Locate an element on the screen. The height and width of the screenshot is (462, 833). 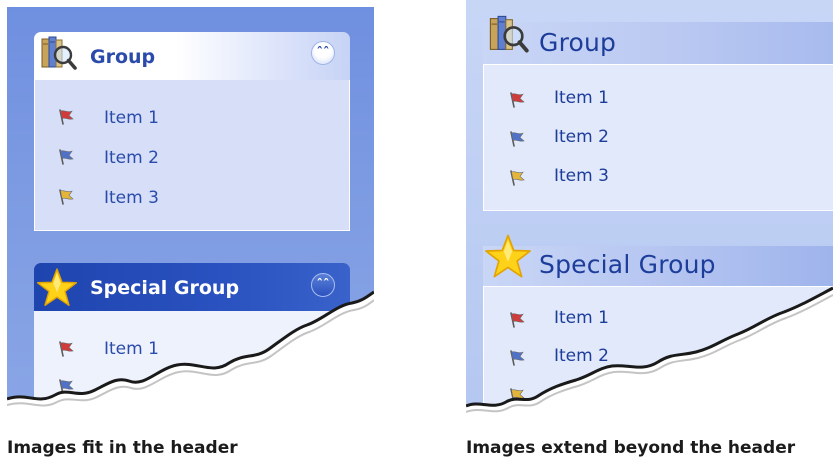
right-caption: Images extend beyond the header is located at coordinates (631, 448).